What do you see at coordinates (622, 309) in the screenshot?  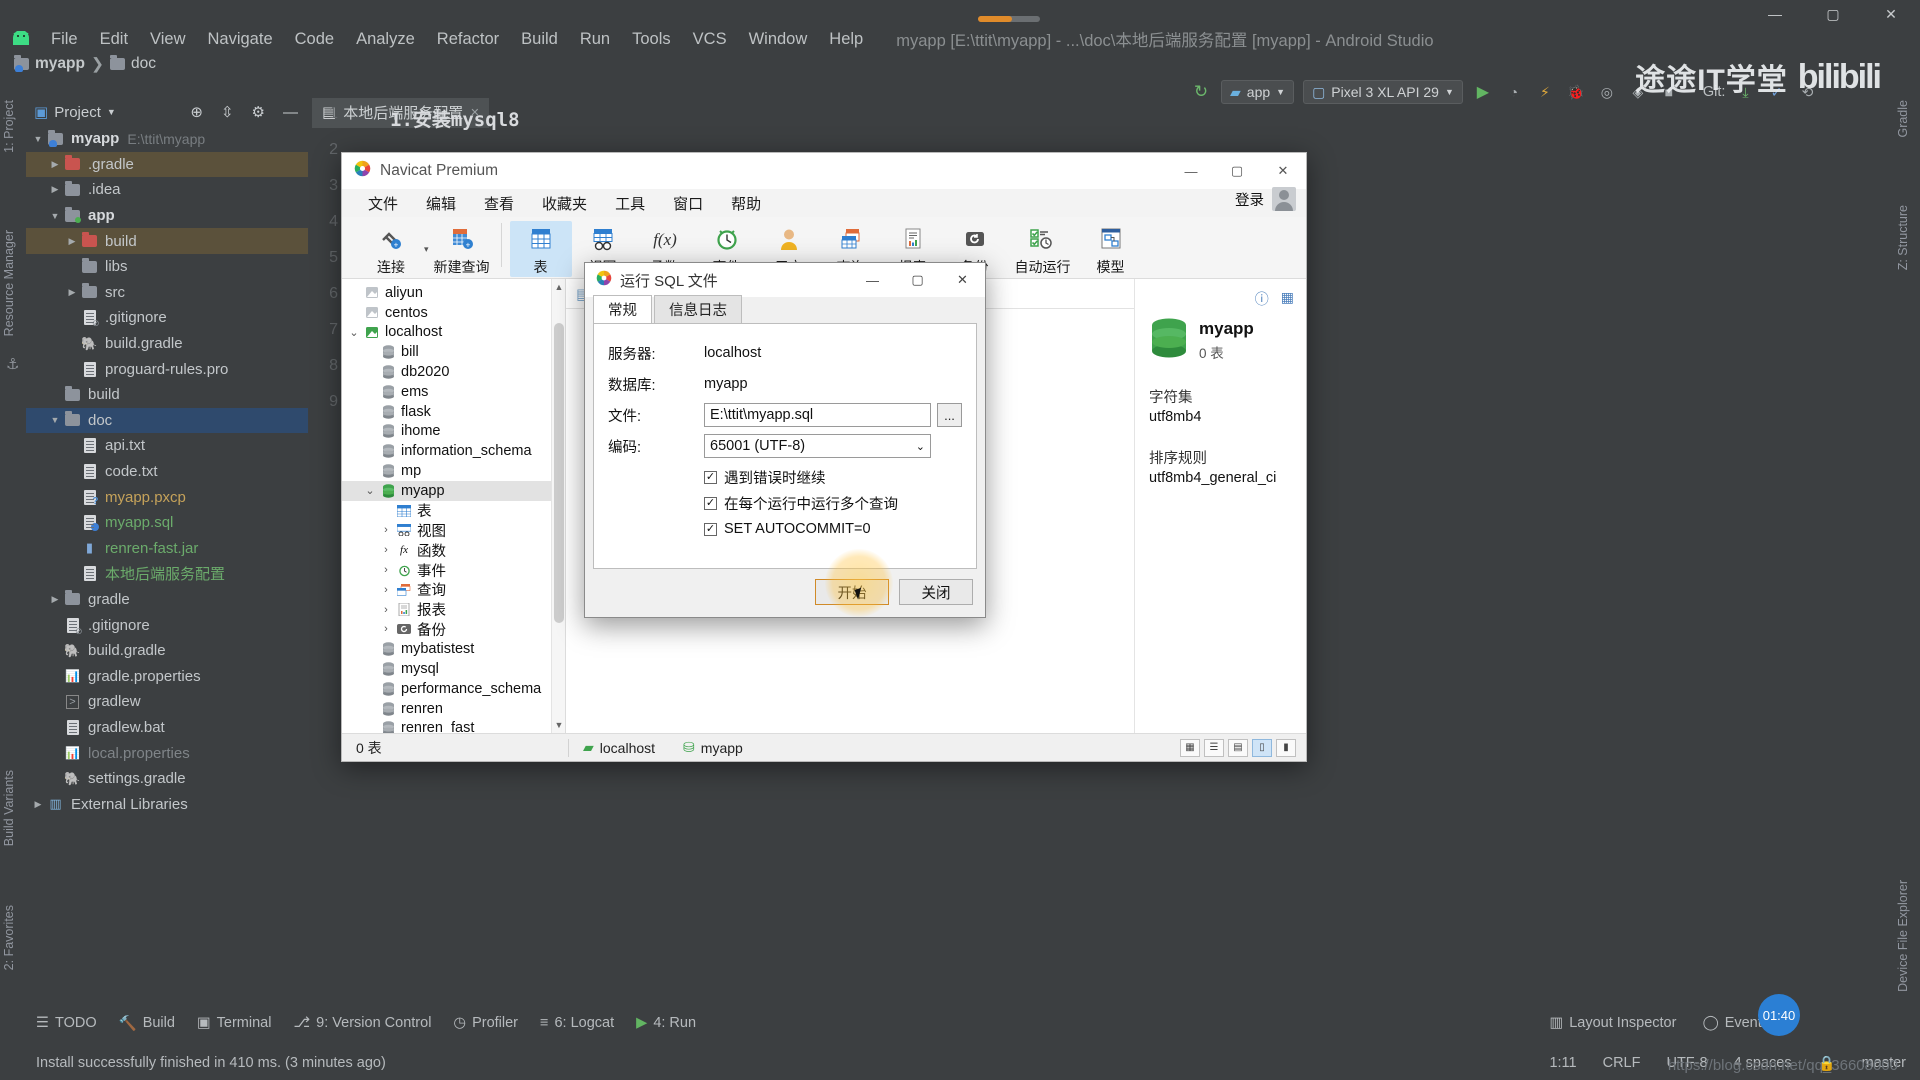 I see `dialog-tab-general: 常规` at bounding box center [622, 309].